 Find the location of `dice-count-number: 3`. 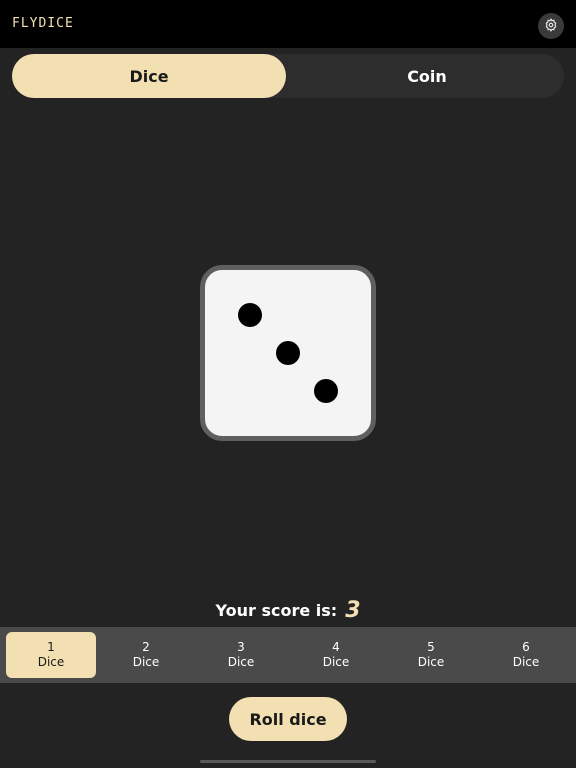

dice-count-number: 3 is located at coordinates (241, 647).